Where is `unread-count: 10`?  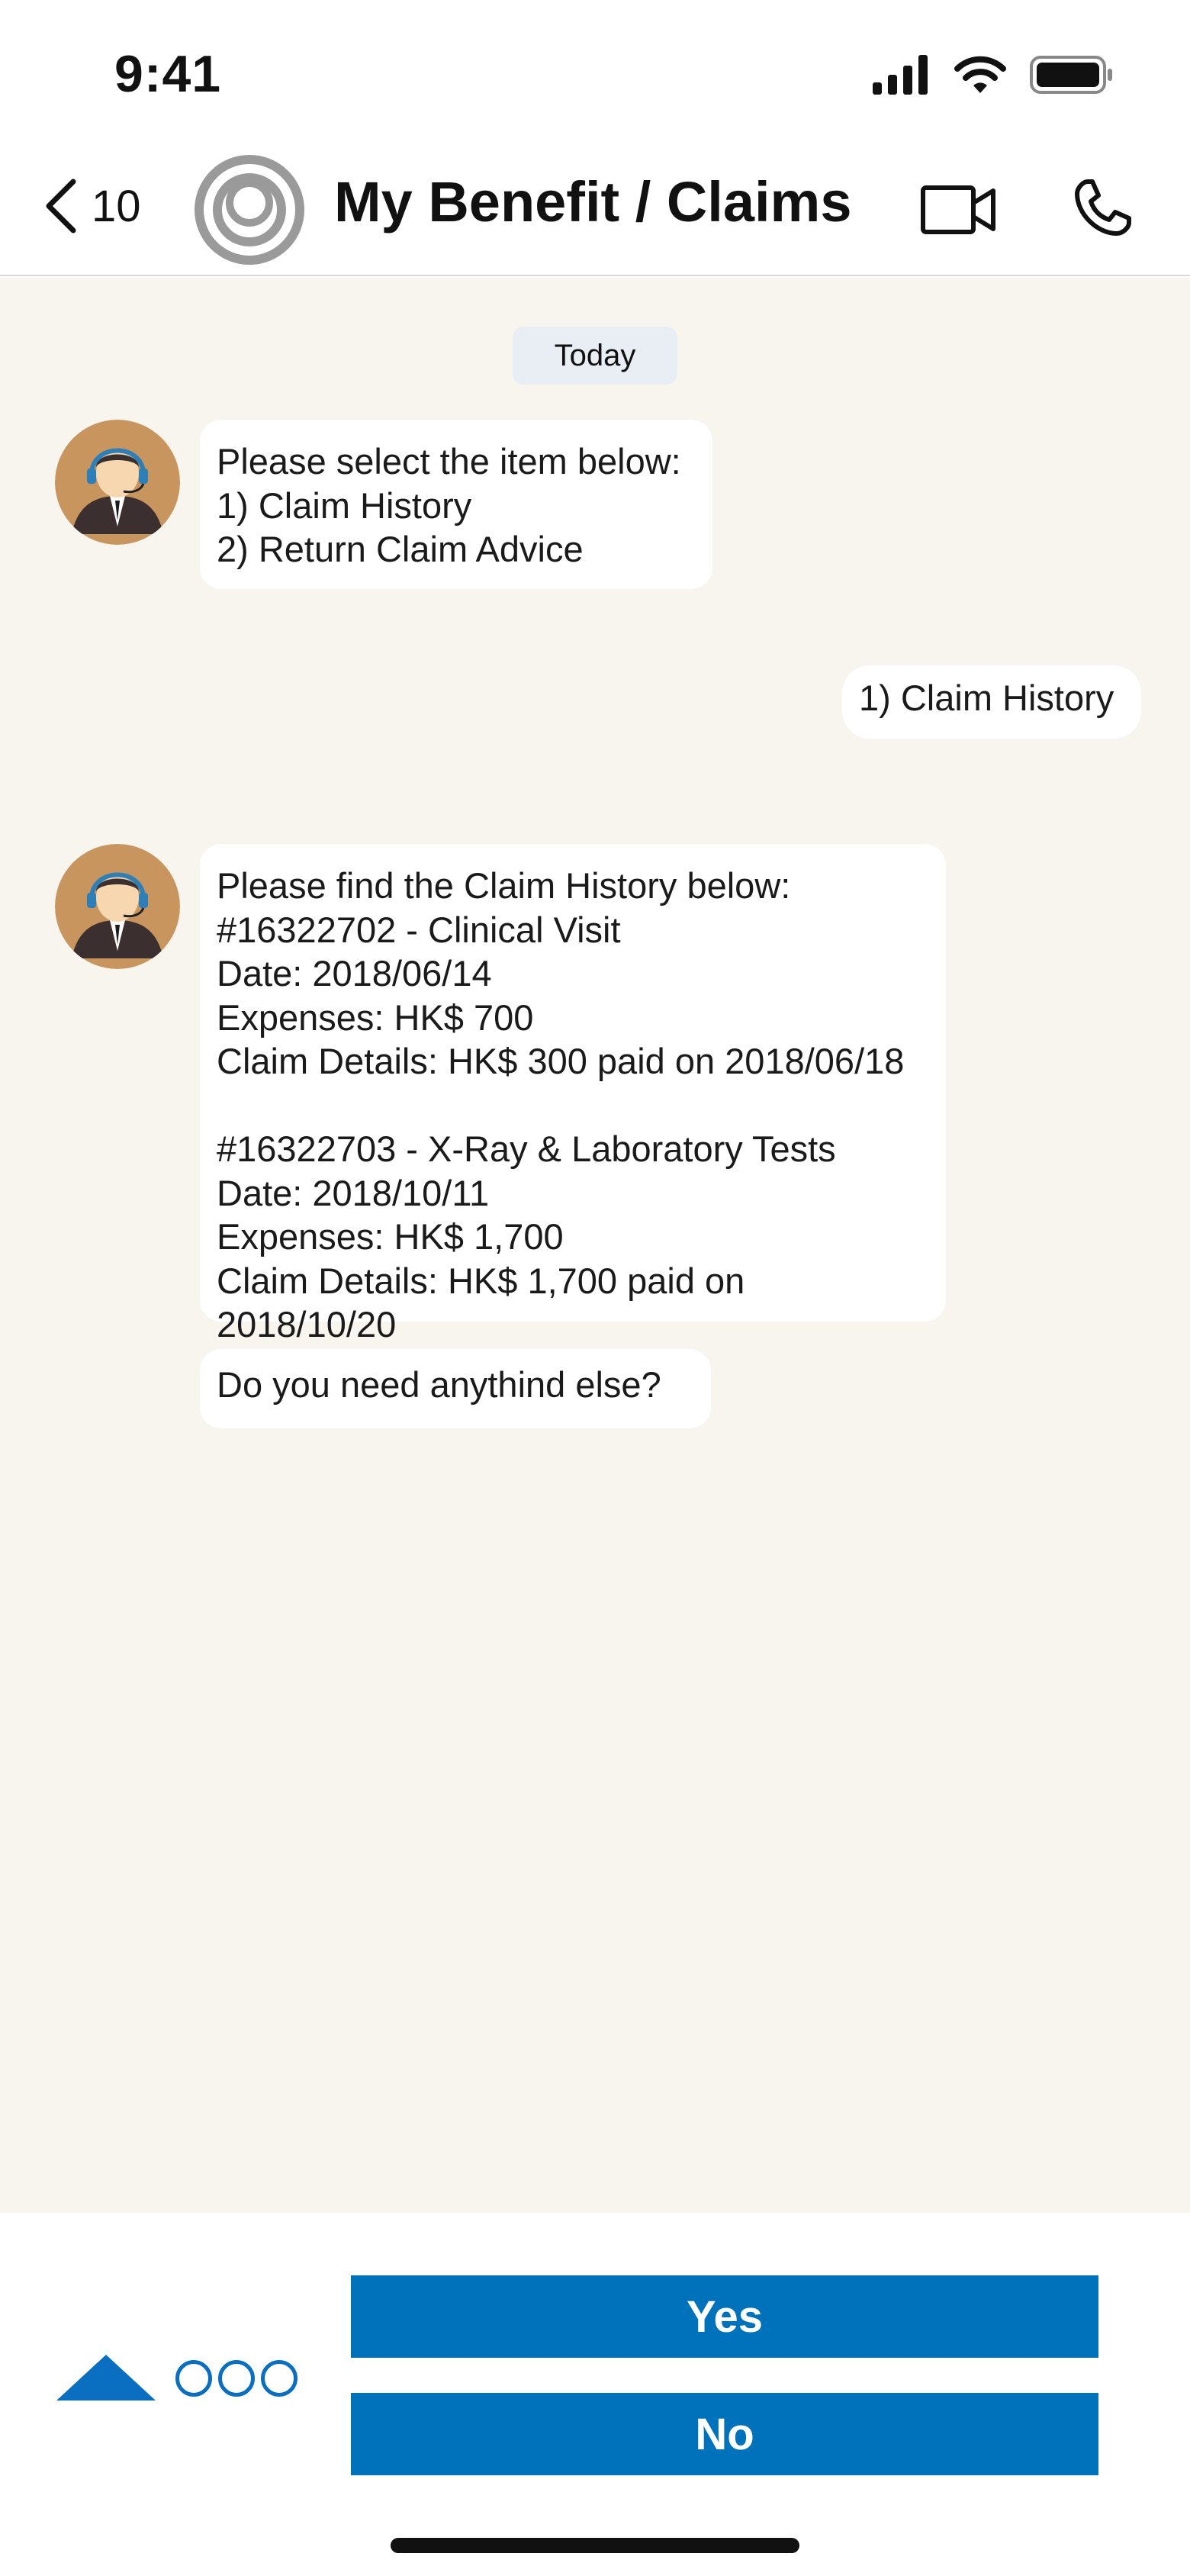
unread-count: 10 is located at coordinates (116, 206).